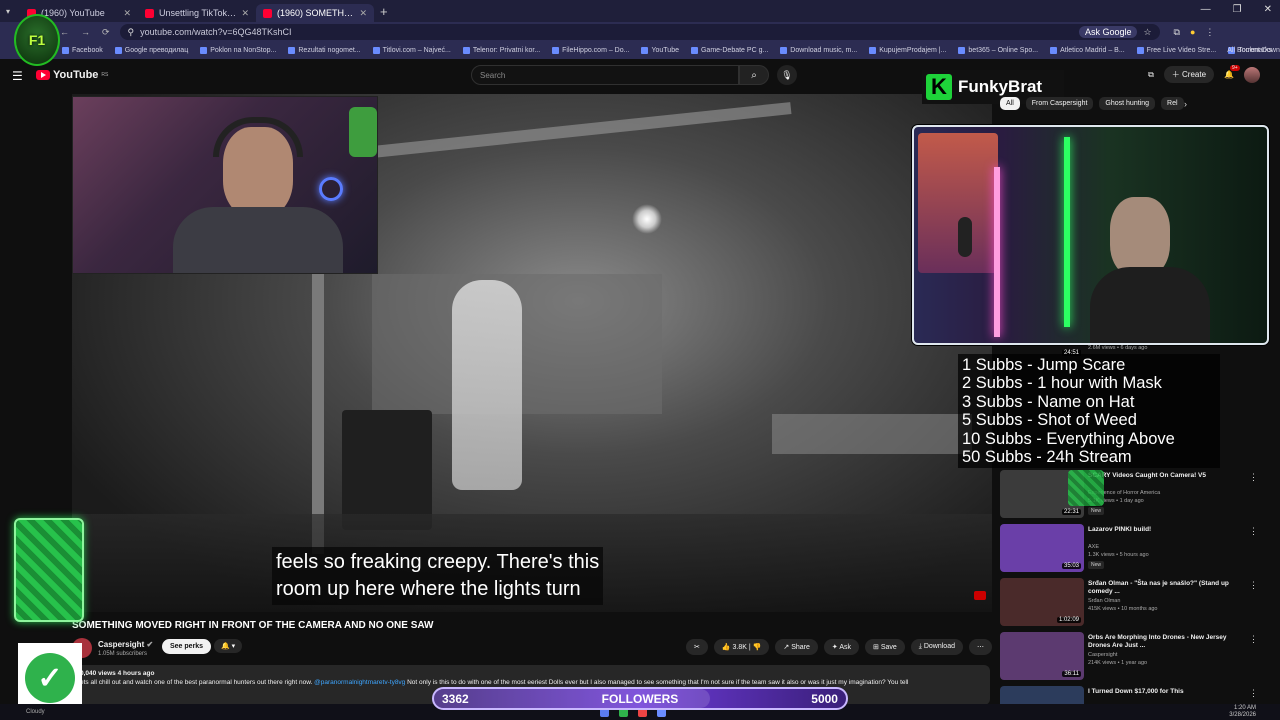 Image resolution: width=1280 pixels, height=720 pixels. Describe the element at coordinates (384, 11) in the screenshot. I see `new-tab-icon: +` at that location.